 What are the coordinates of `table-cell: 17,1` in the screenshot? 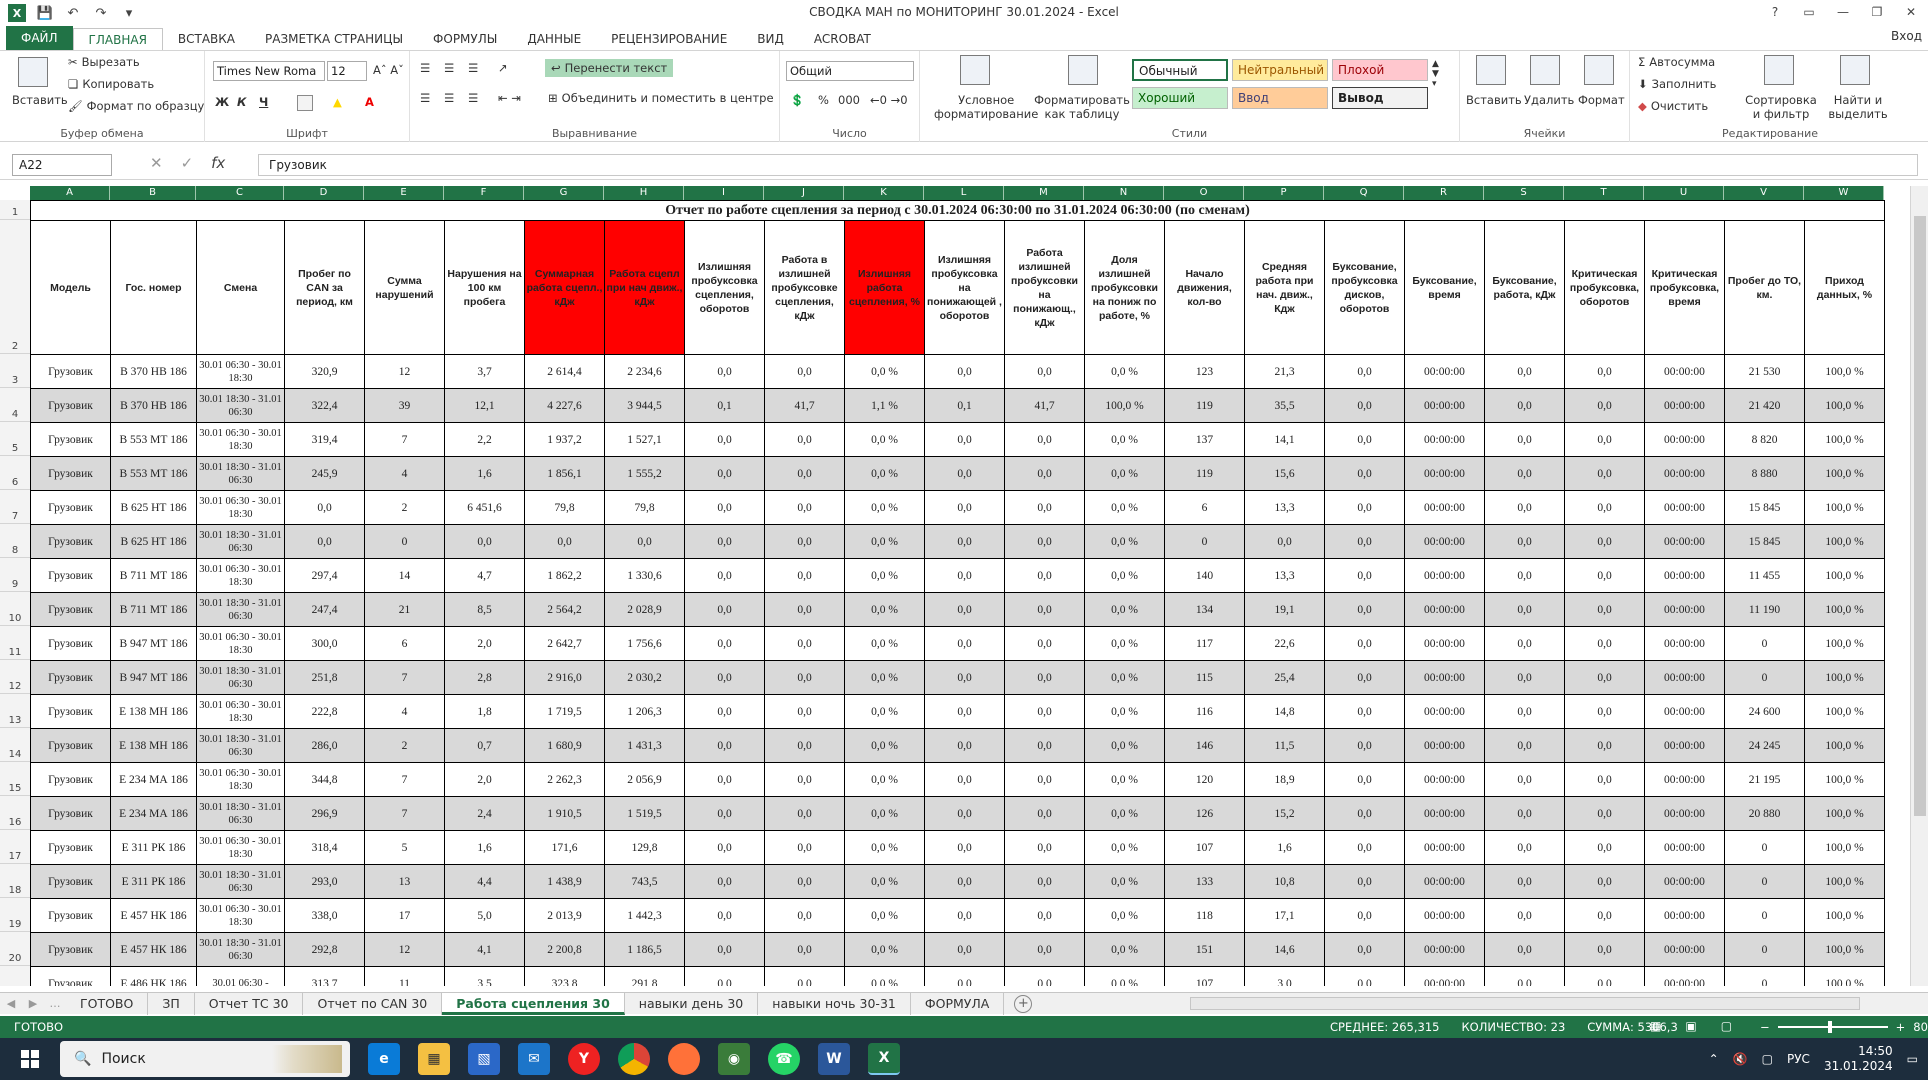 It's located at (1284, 915).